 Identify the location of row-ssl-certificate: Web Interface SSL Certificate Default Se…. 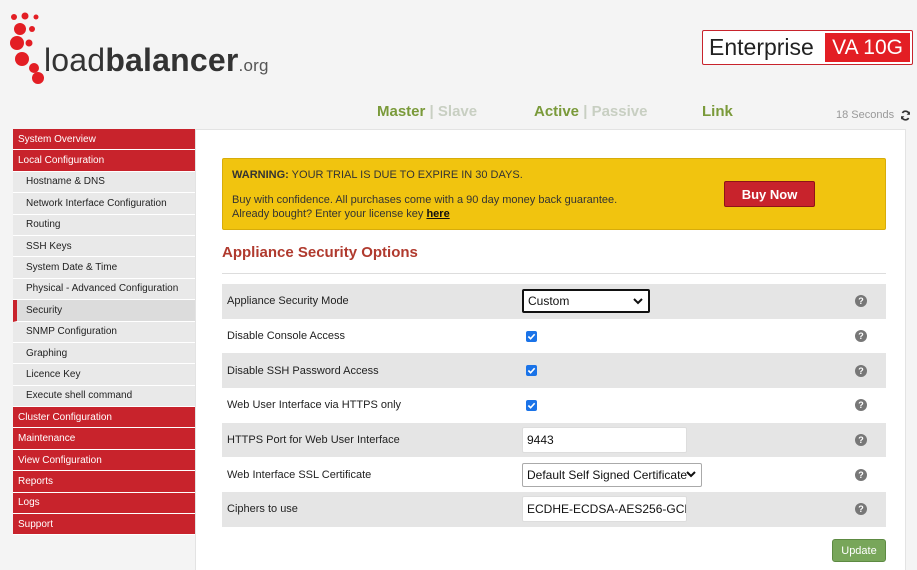
(554, 474).